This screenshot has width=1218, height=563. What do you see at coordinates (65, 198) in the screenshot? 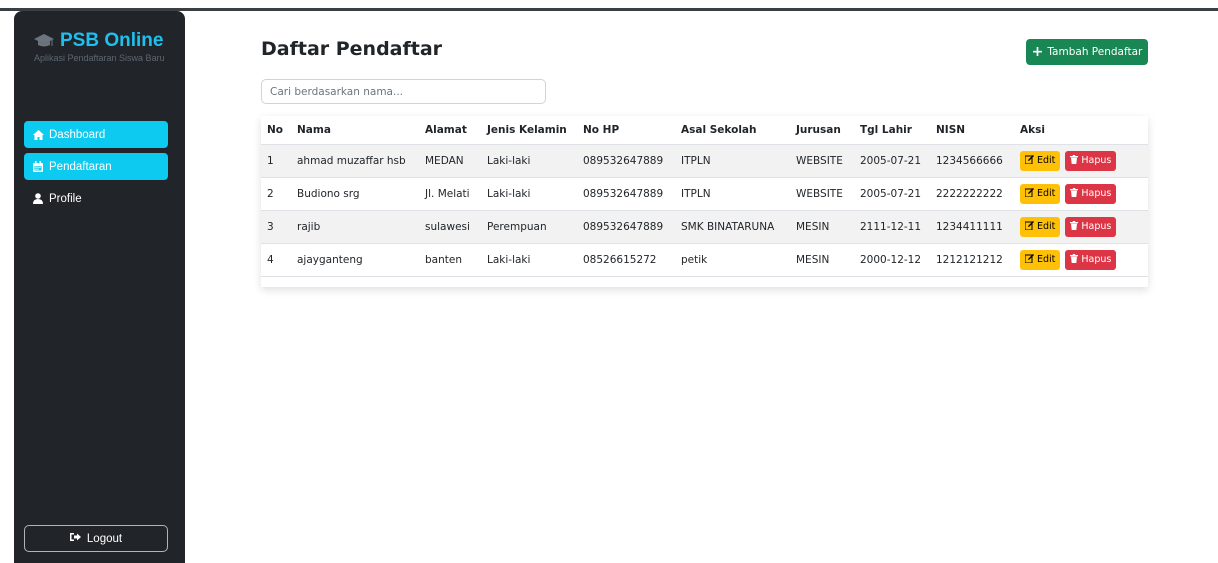
I see `sidebar-item-label: Profile` at bounding box center [65, 198].